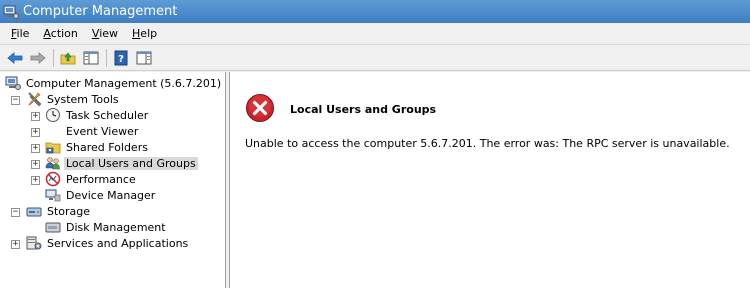 The width and height of the screenshot is (750, 288). Describe the element at coordinates (124, 83) in the screenshot. I see `tree-label-root: Computer Management (5.6.7.201)` at that location.